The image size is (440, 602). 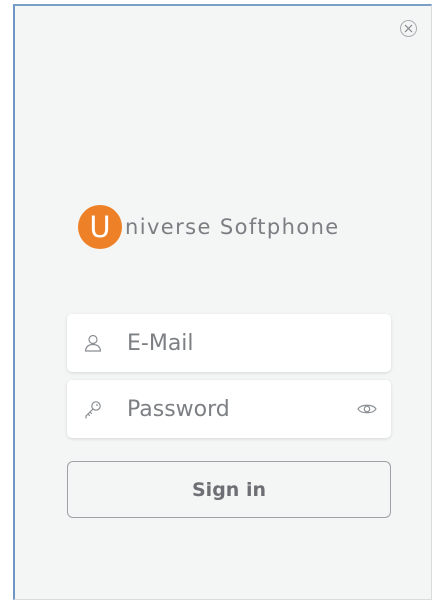 I want to click on password-field-container, so click(x=229, y=409).